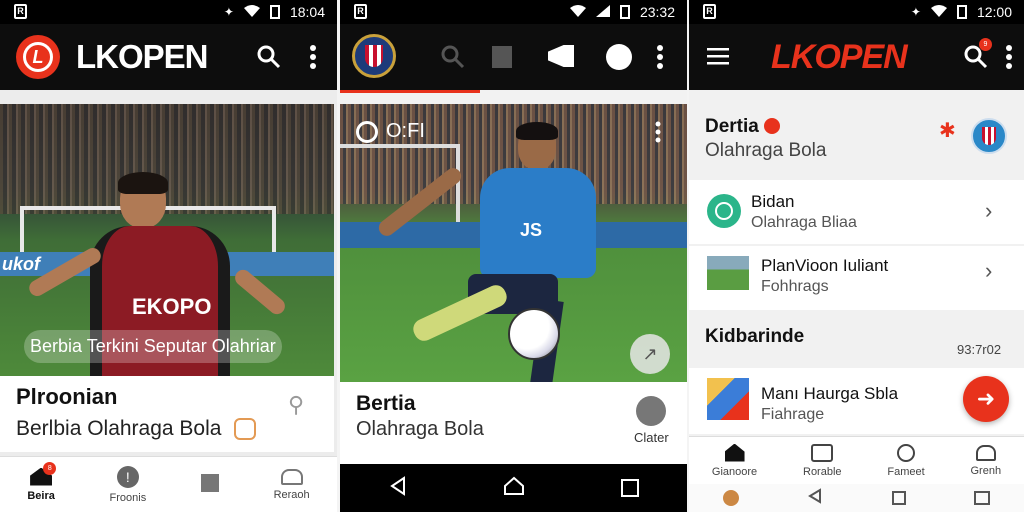 This screenshot has width=1024, height=512. I want to click on hero-caption: Berbia Terkini Seputar Olahriar, so click(153, 346).